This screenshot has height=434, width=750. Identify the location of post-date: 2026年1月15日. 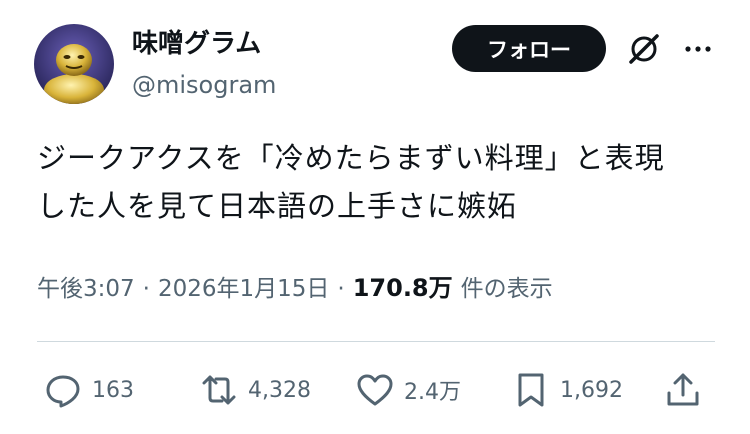
(243, 286).